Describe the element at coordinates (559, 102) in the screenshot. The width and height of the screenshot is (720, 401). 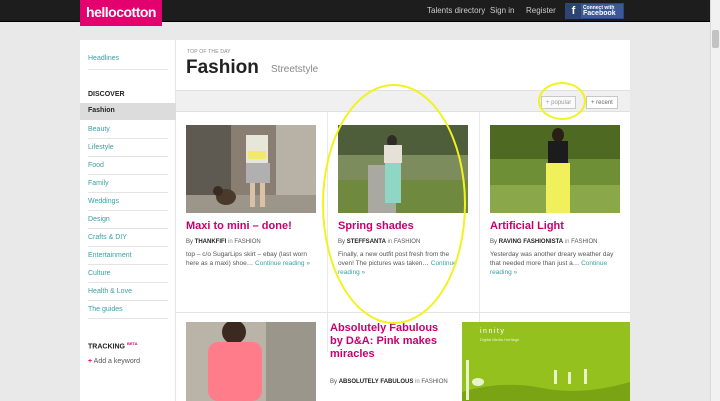
I see `sort-popular-button: + popular` at that location.